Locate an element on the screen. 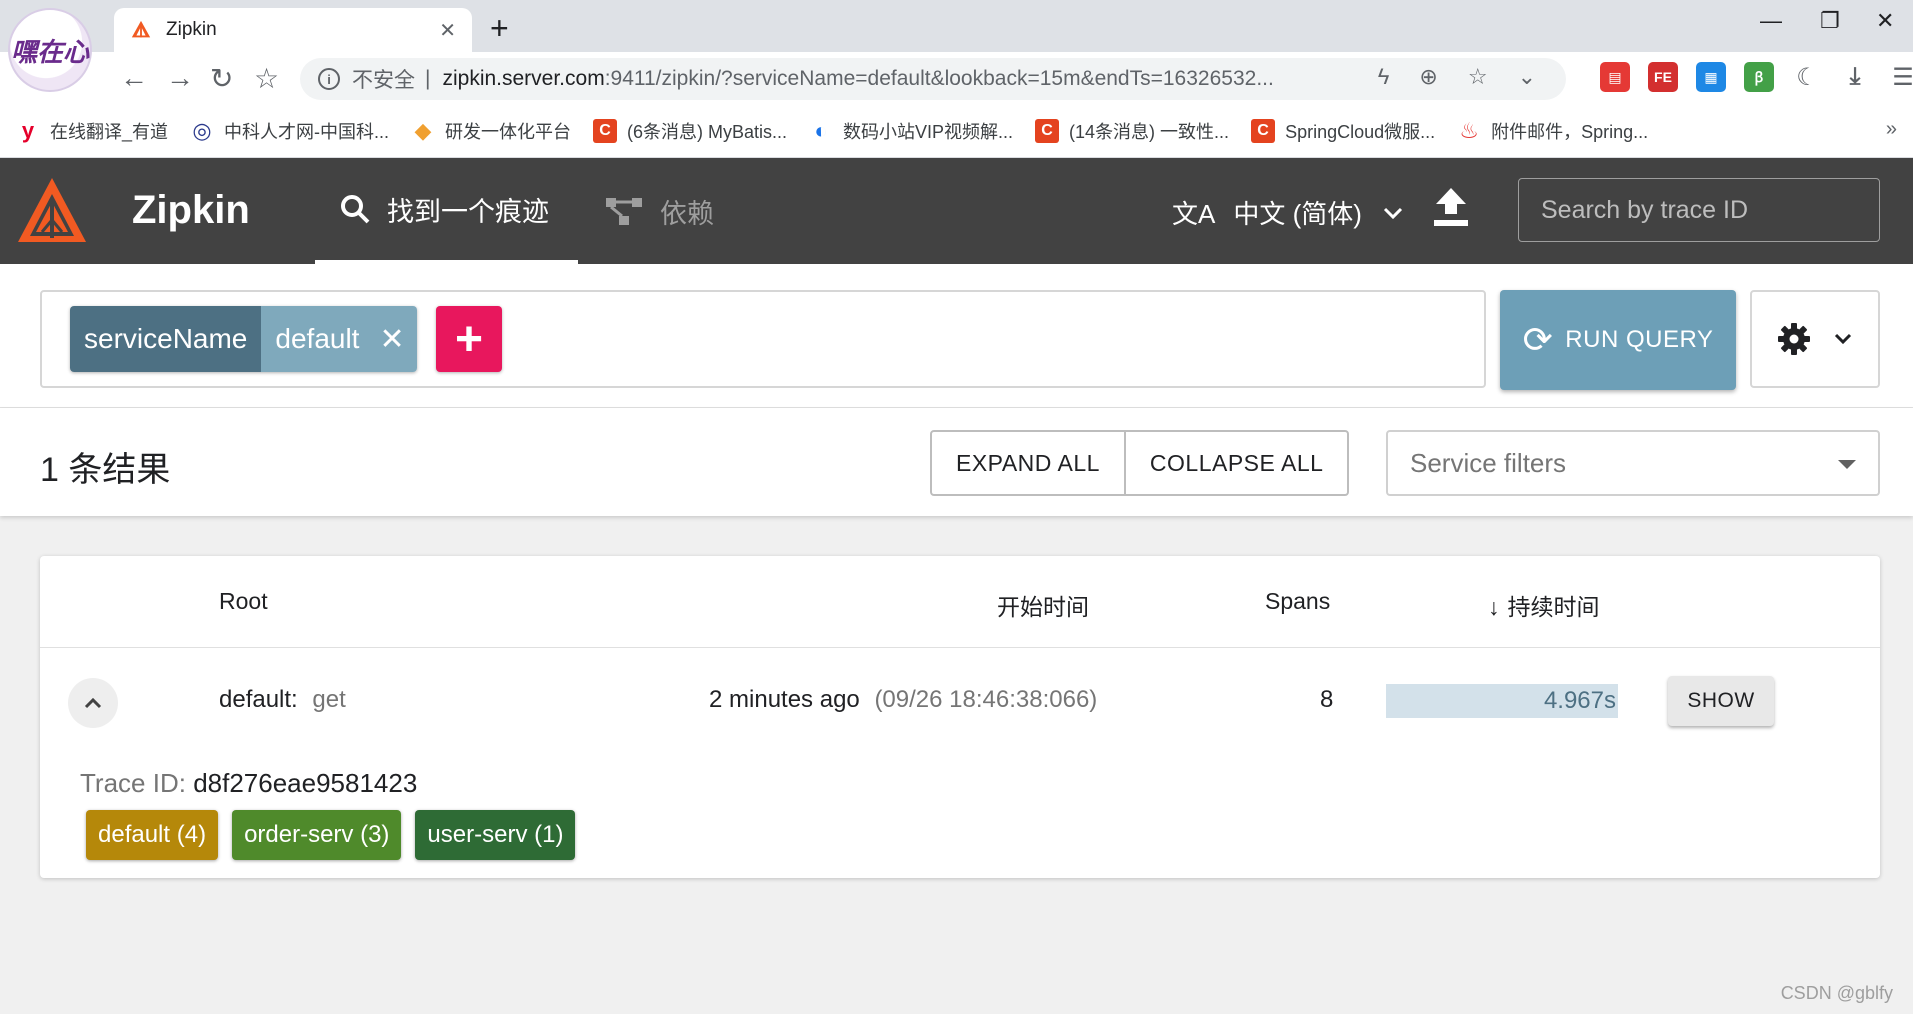 The width and height of the screenshot is (1913, 1014). run-query-button: ⟳ RUN QUERY is located at coordinates (1618, 340).